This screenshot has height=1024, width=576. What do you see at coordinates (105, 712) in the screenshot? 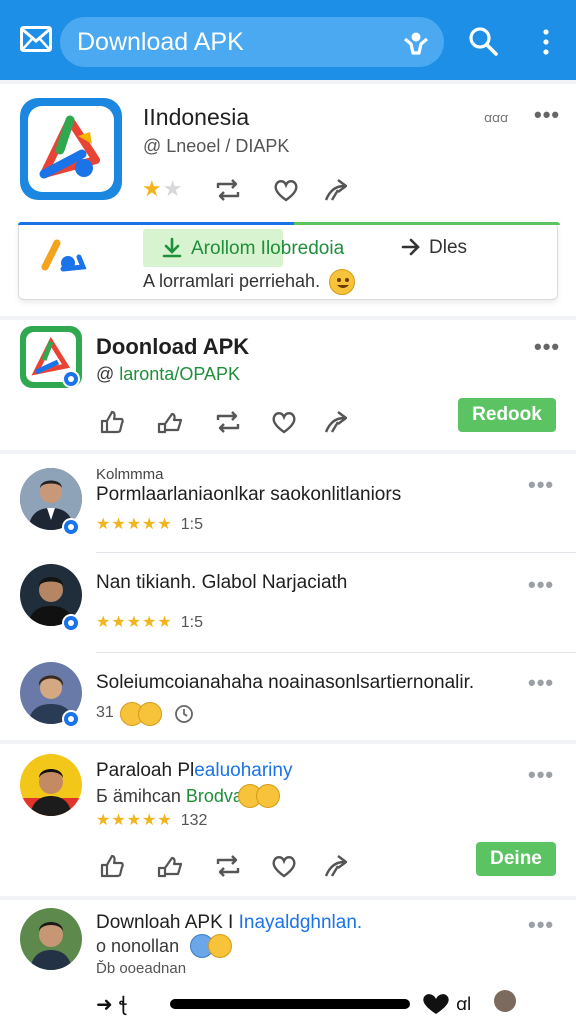
I see `comment-rating: 31` at bounding box center [105, 712].